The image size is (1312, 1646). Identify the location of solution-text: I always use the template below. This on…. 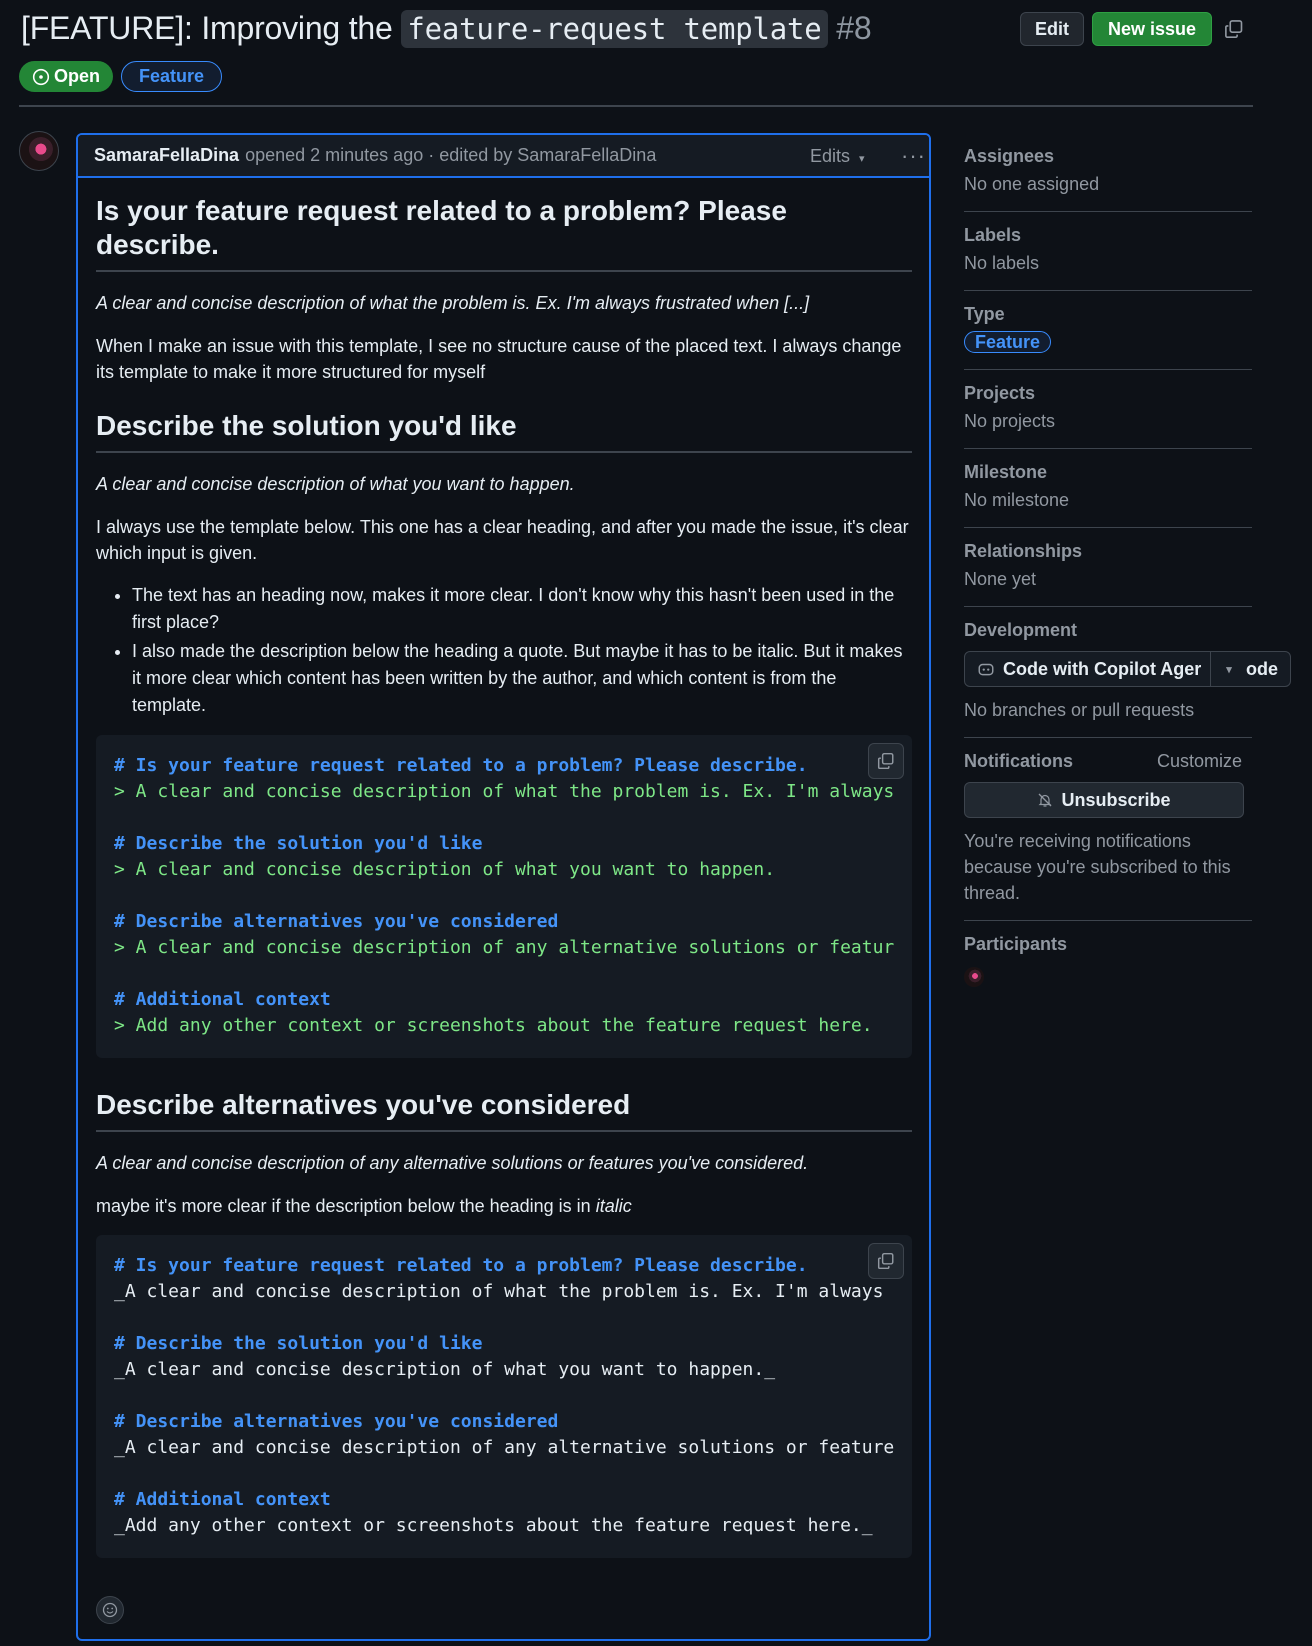
(502, 540).